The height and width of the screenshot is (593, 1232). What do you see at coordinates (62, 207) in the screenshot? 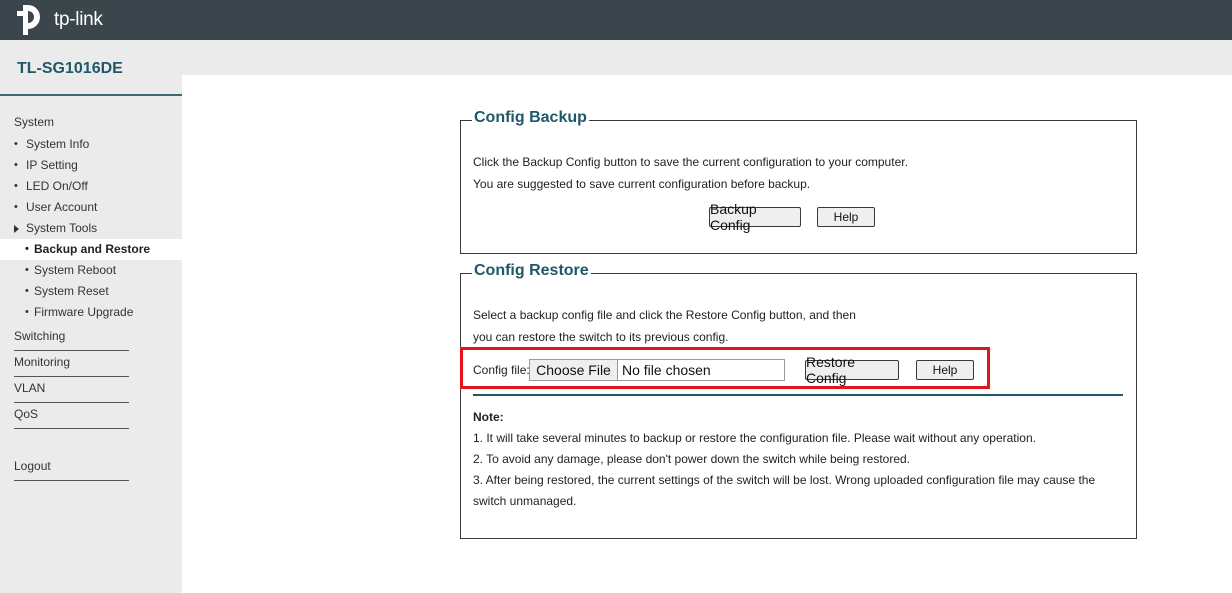
I see `sidebar-item-label: User Account` at bounding box center [62, 207].